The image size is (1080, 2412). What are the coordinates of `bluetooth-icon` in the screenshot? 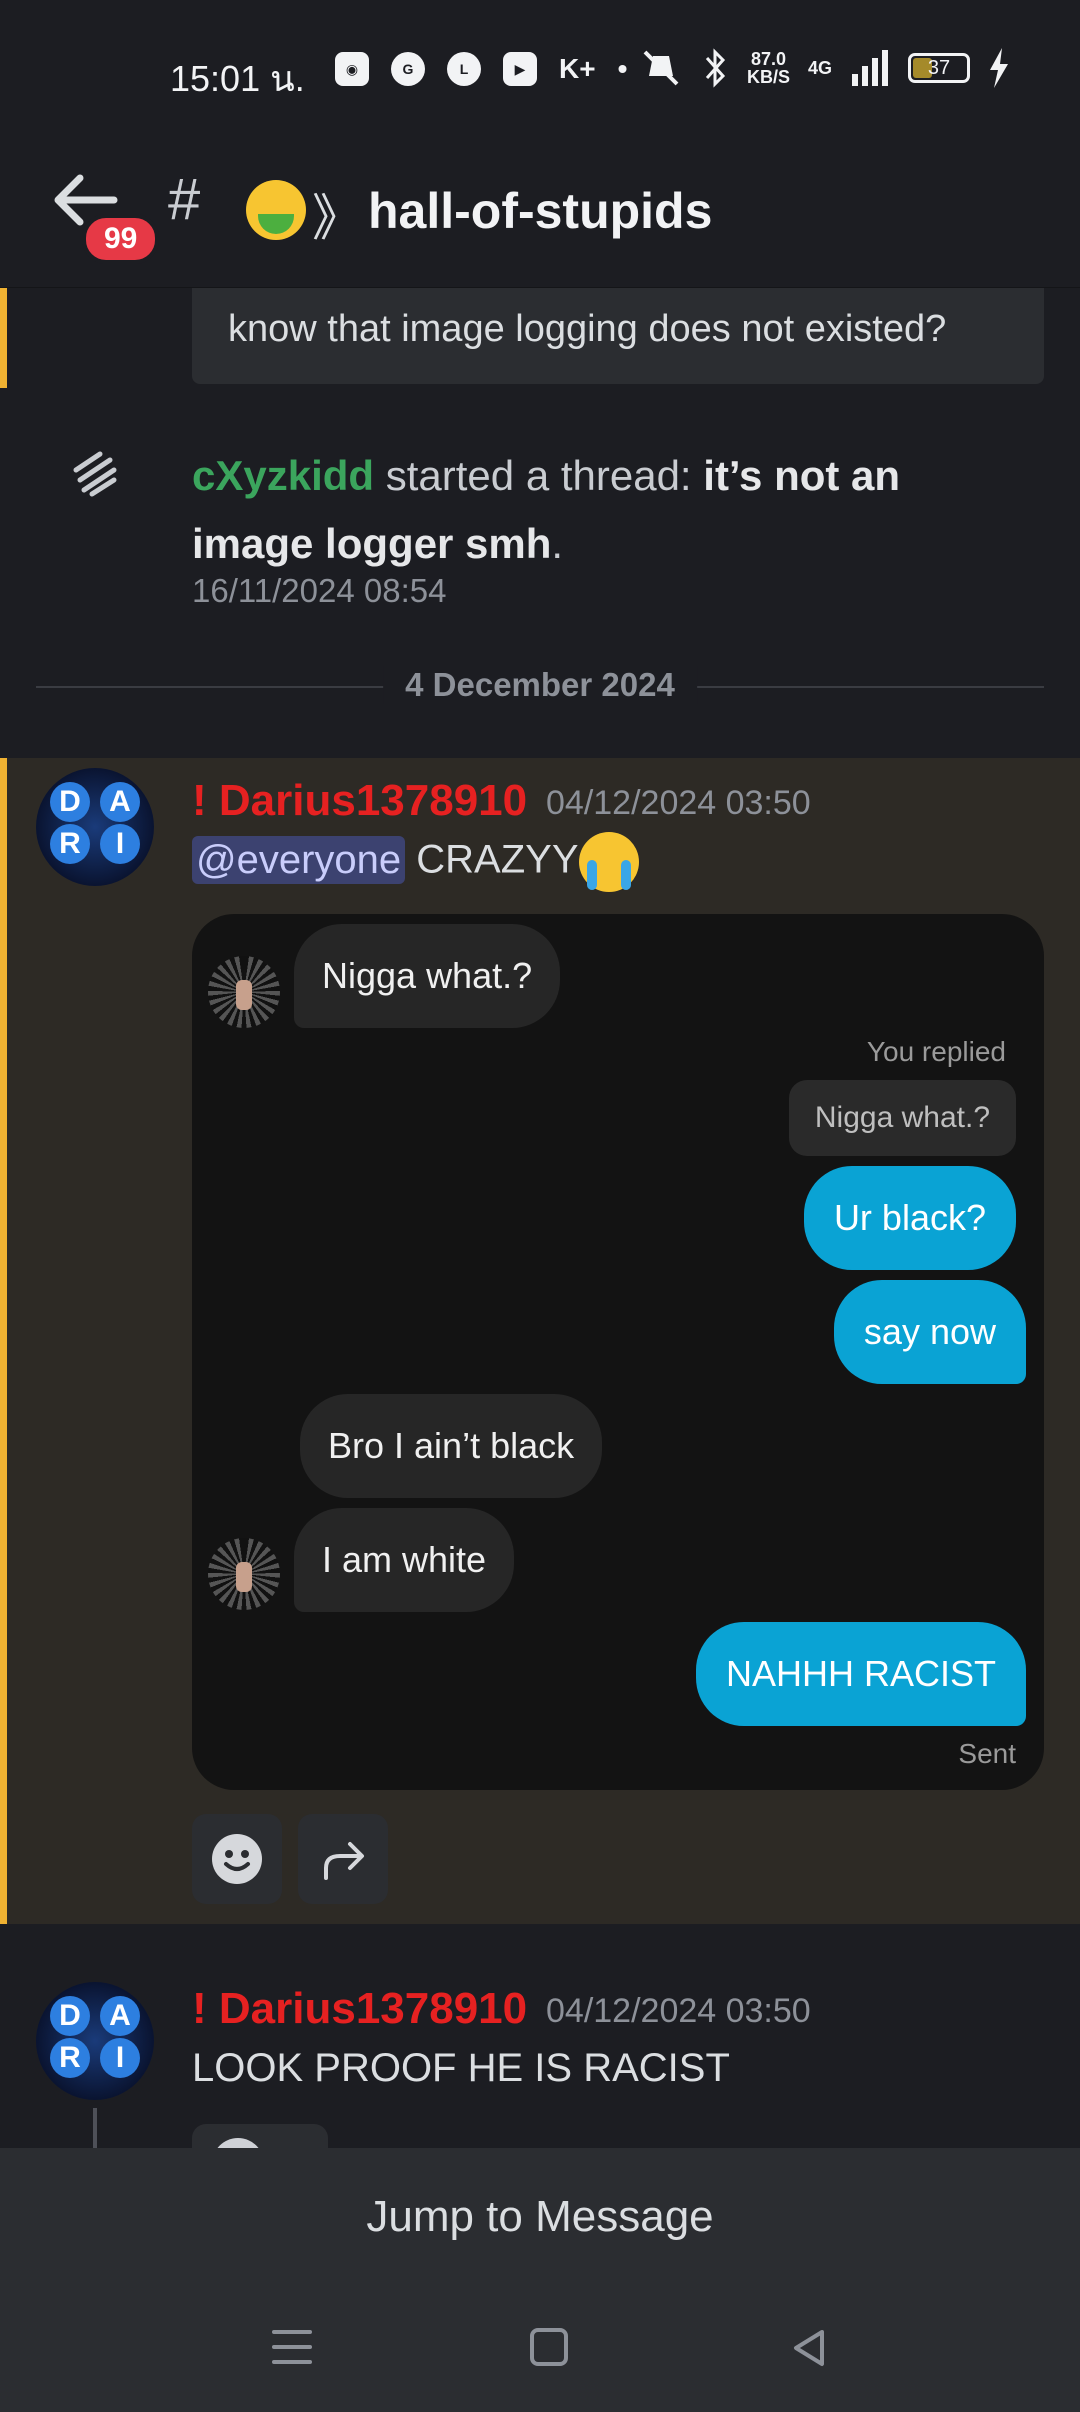 It's located at (715, 68).